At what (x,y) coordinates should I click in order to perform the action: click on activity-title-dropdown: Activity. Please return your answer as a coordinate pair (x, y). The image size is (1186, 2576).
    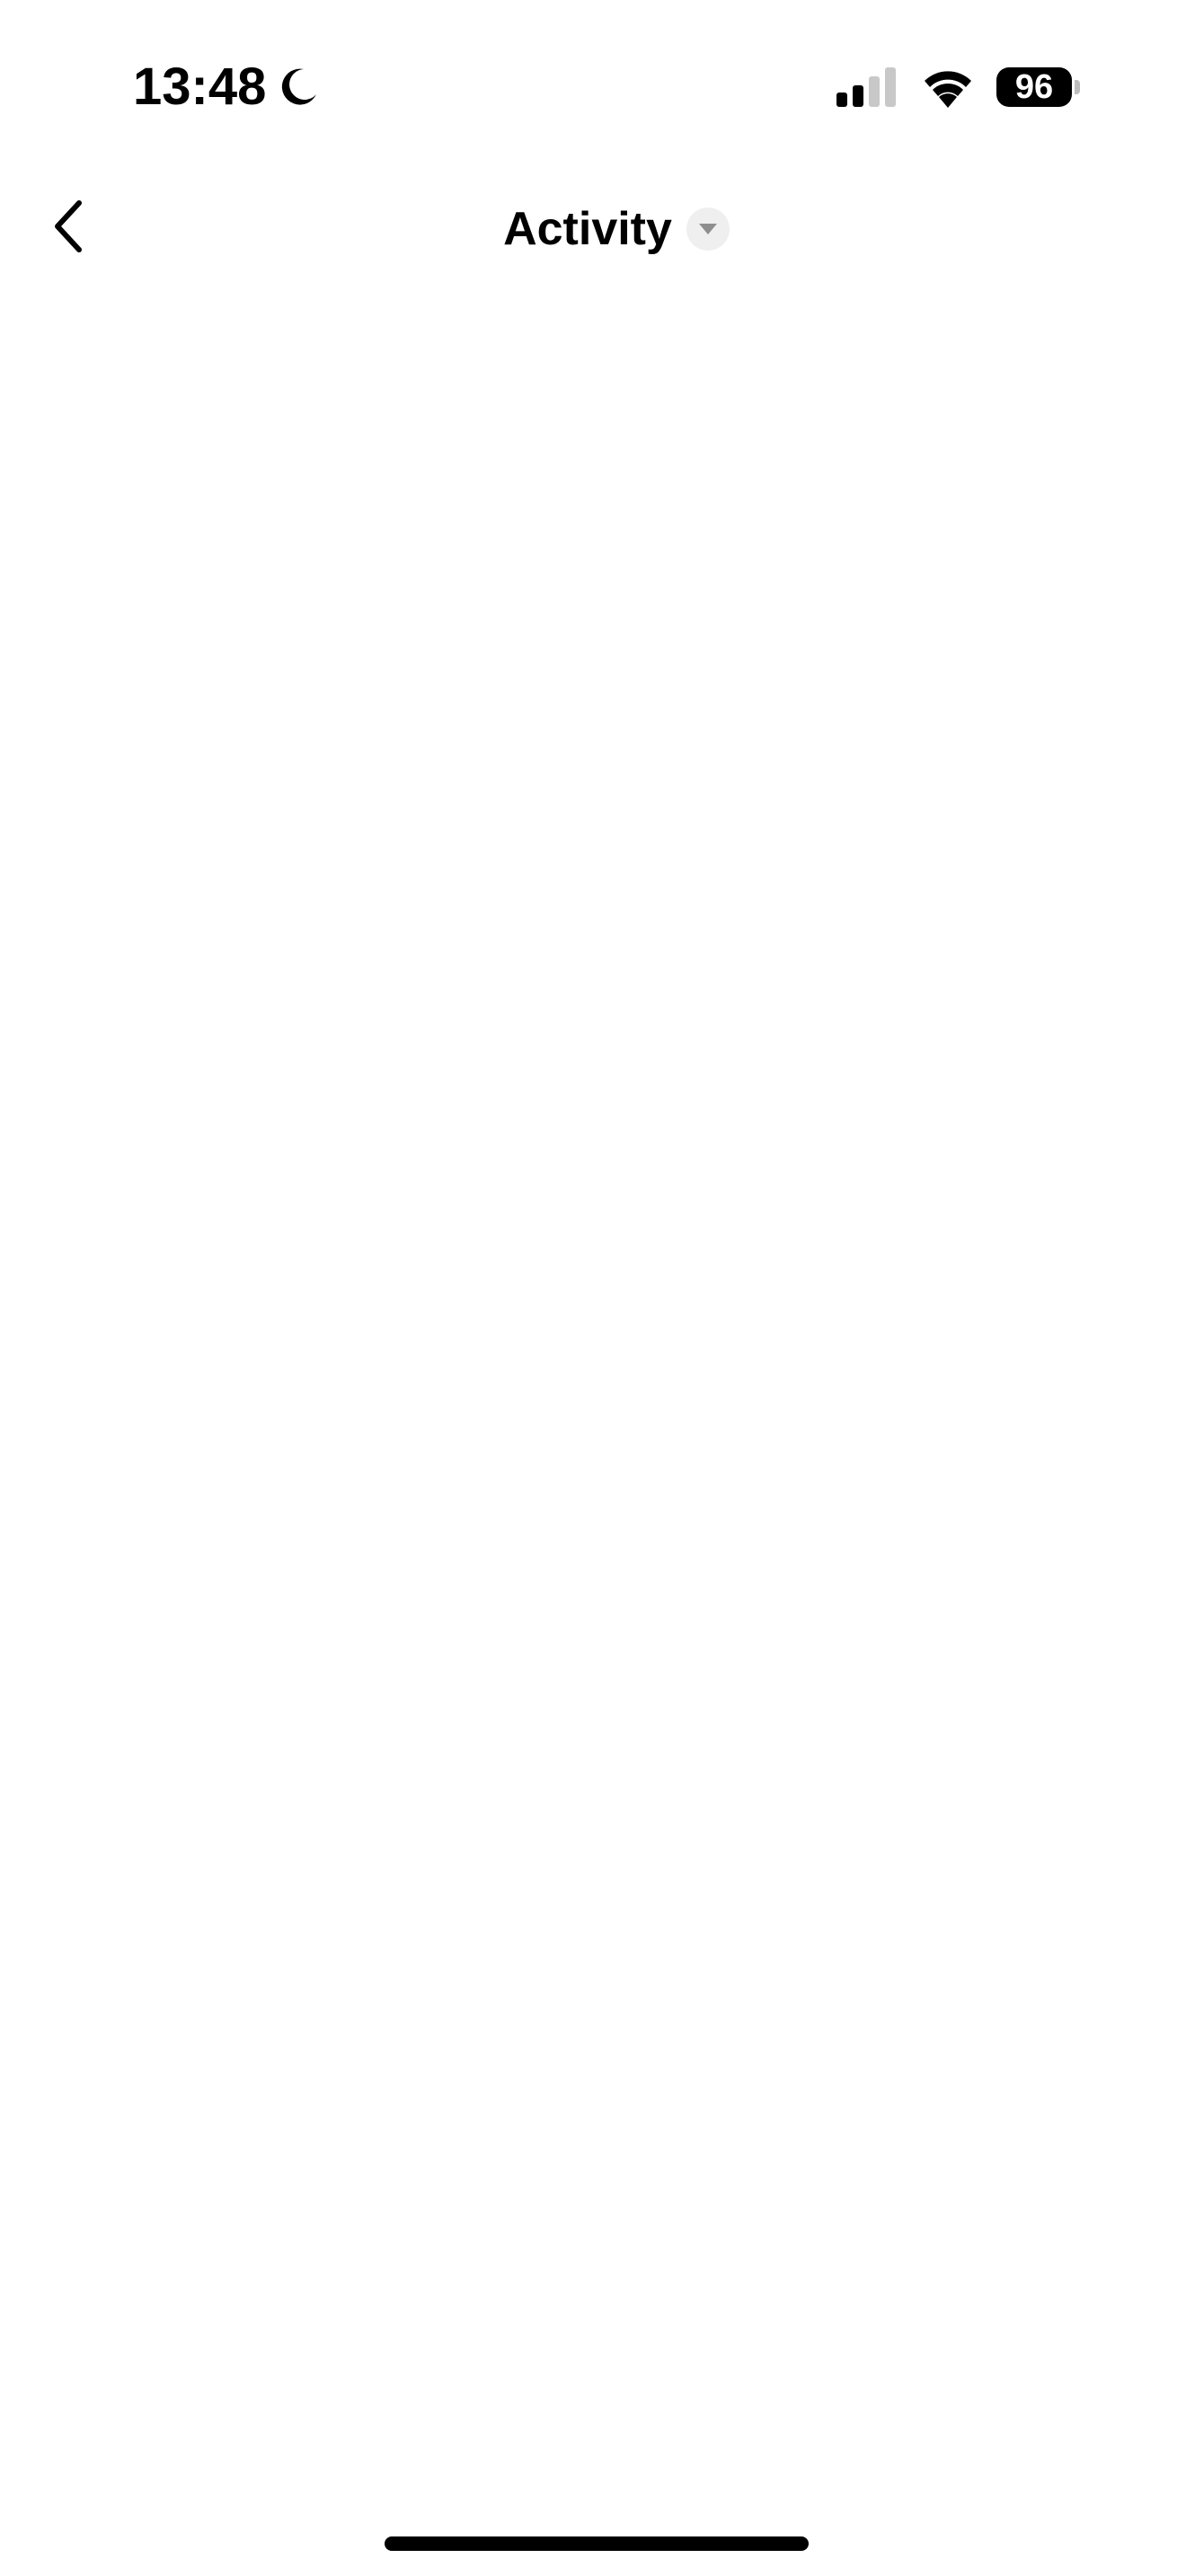
    Looking at the image, I should click on (616, 229).